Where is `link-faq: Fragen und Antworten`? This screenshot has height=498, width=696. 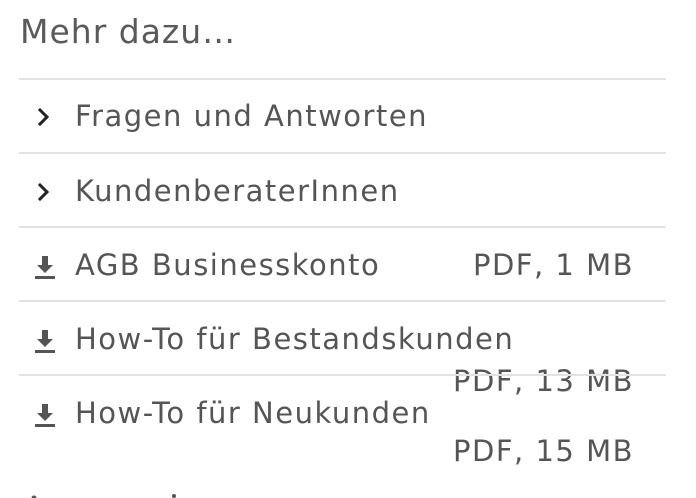 link-faq: Fragen und Antworten is located at coordinates (342, 115).